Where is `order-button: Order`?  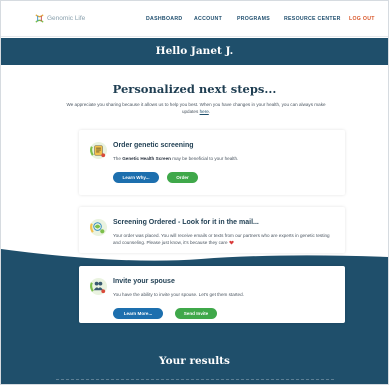 order-button: Order is located at coordinates (182, 177).